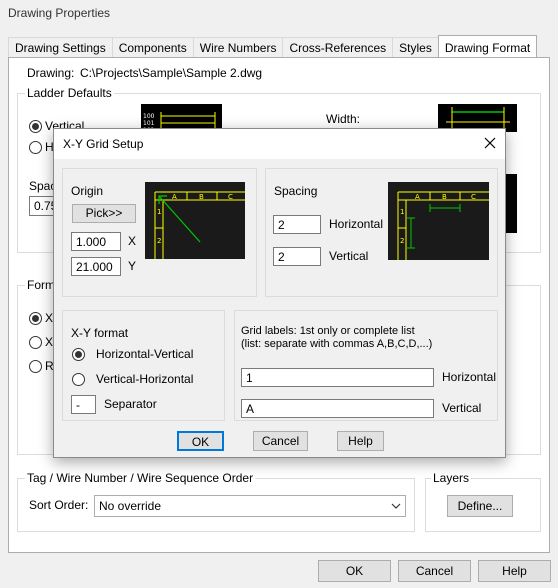  Describe the element at coordinates (201, 197) in the screenshot. I see `origin-grid-letter-b: B` at that location.